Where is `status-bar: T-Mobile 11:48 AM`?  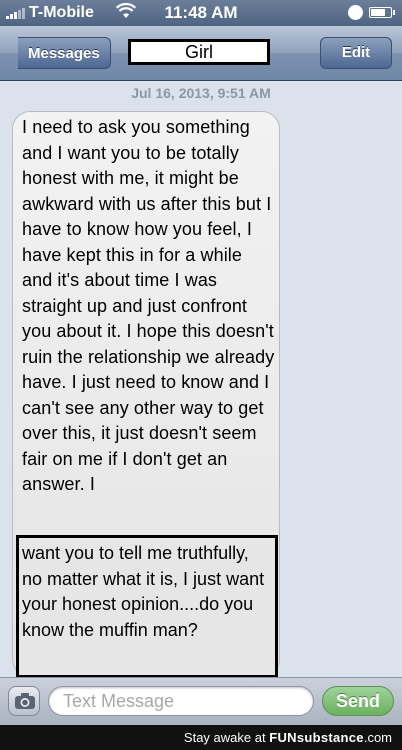 status-bar: T-Mobile 11:48 AM is located at coordinates (201, 13).